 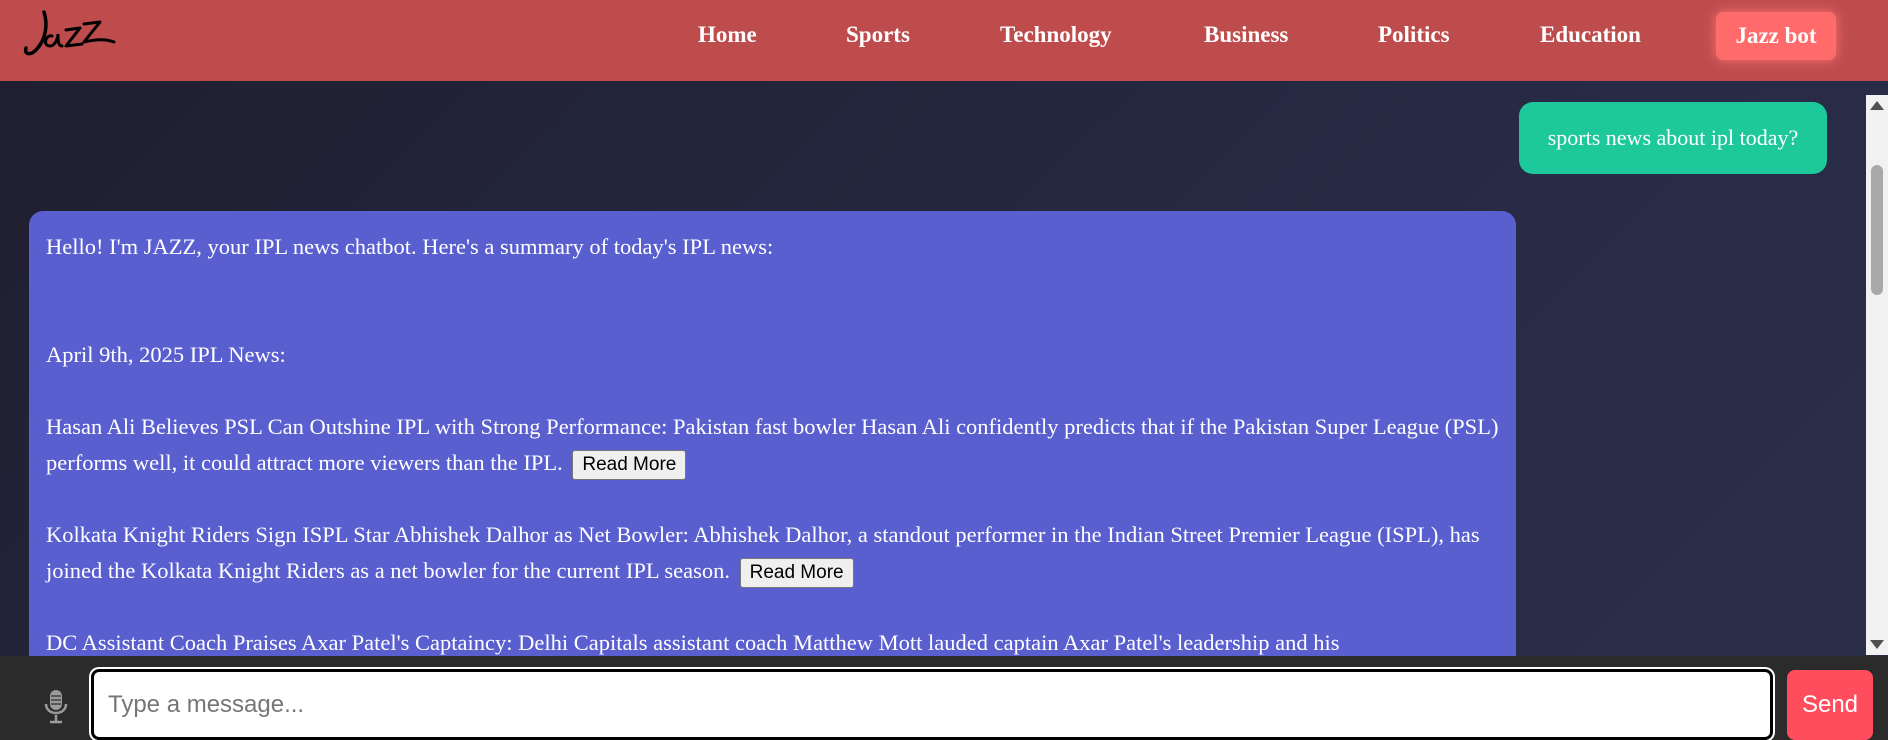 I want to click on jazz-bot-button: Jazz bot, so click(x=1776, y=36).